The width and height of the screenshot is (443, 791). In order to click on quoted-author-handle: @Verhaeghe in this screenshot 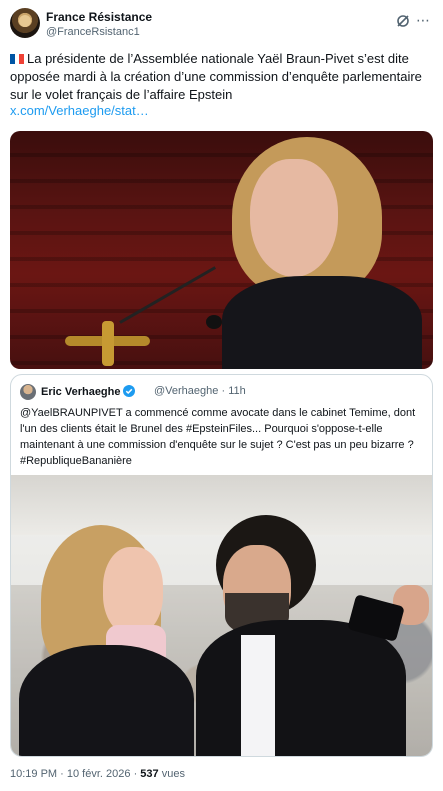, I will do `click(186, 391)`.